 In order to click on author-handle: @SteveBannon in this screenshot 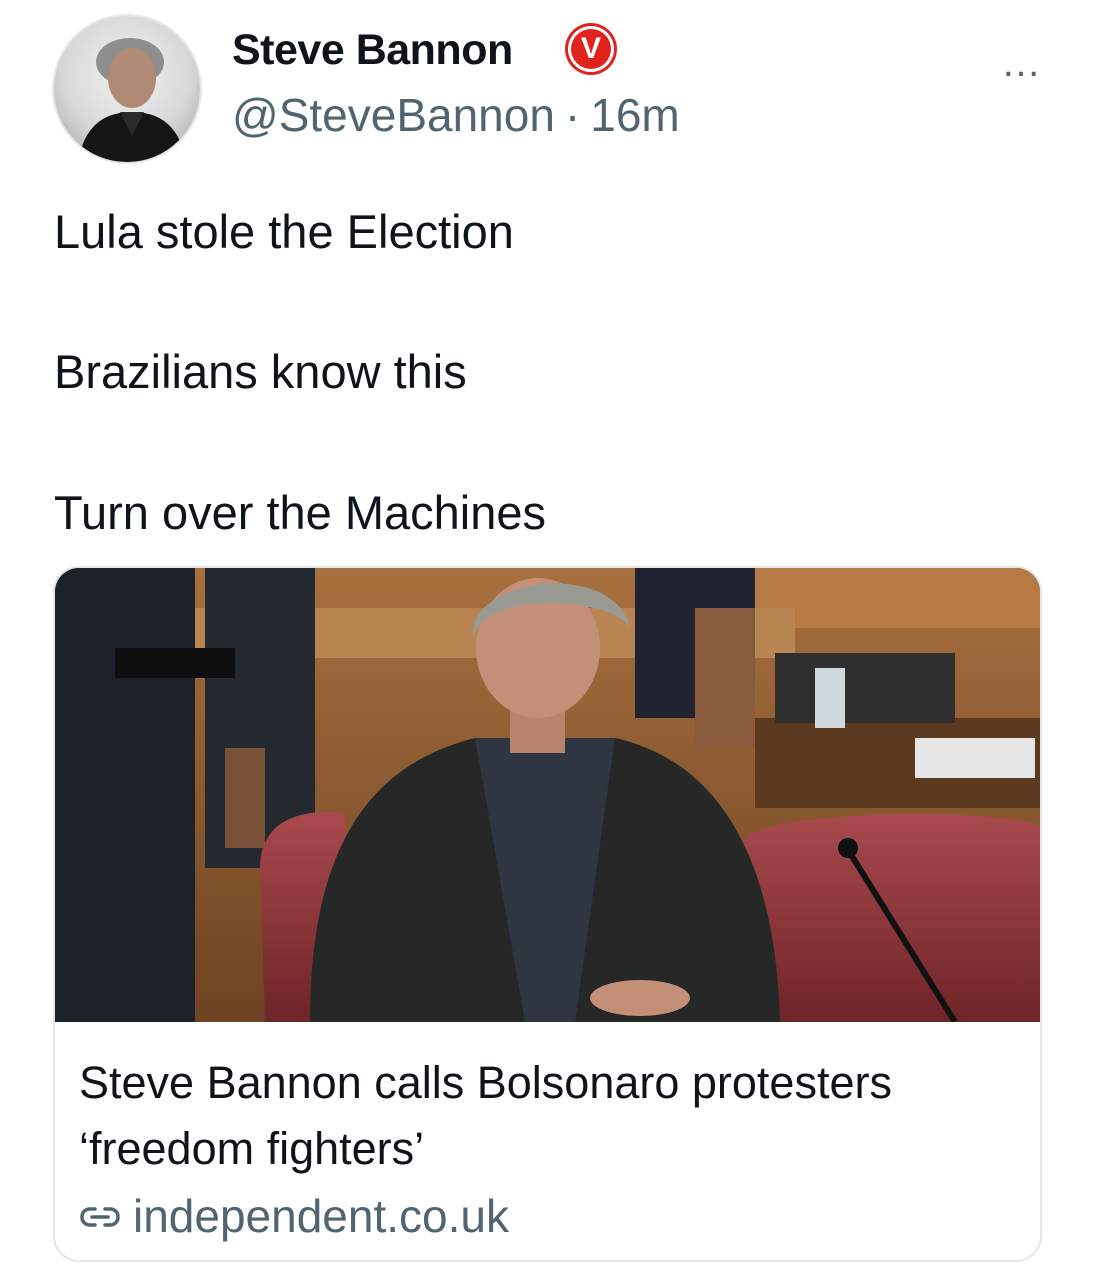, I will do `click(393, 115)`.